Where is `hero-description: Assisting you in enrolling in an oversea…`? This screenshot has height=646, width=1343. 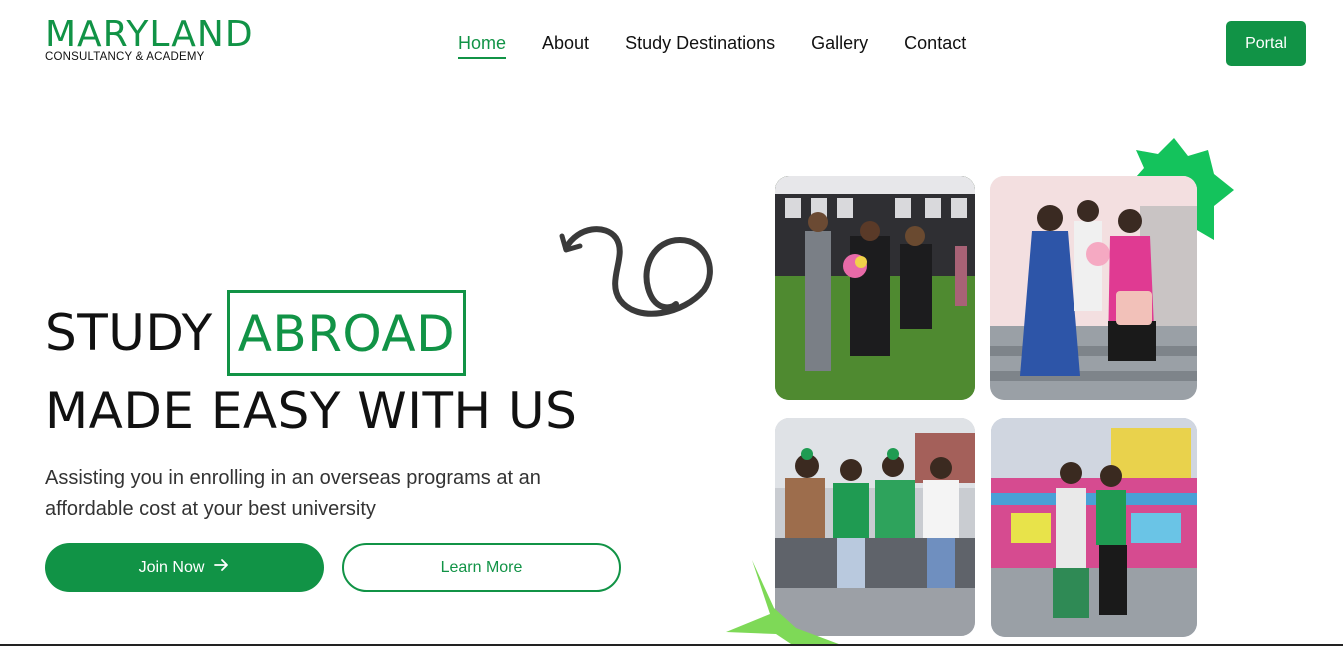 hero-description: Assisting you in enrolling in an oversea… is located at coordinates (293, 493).